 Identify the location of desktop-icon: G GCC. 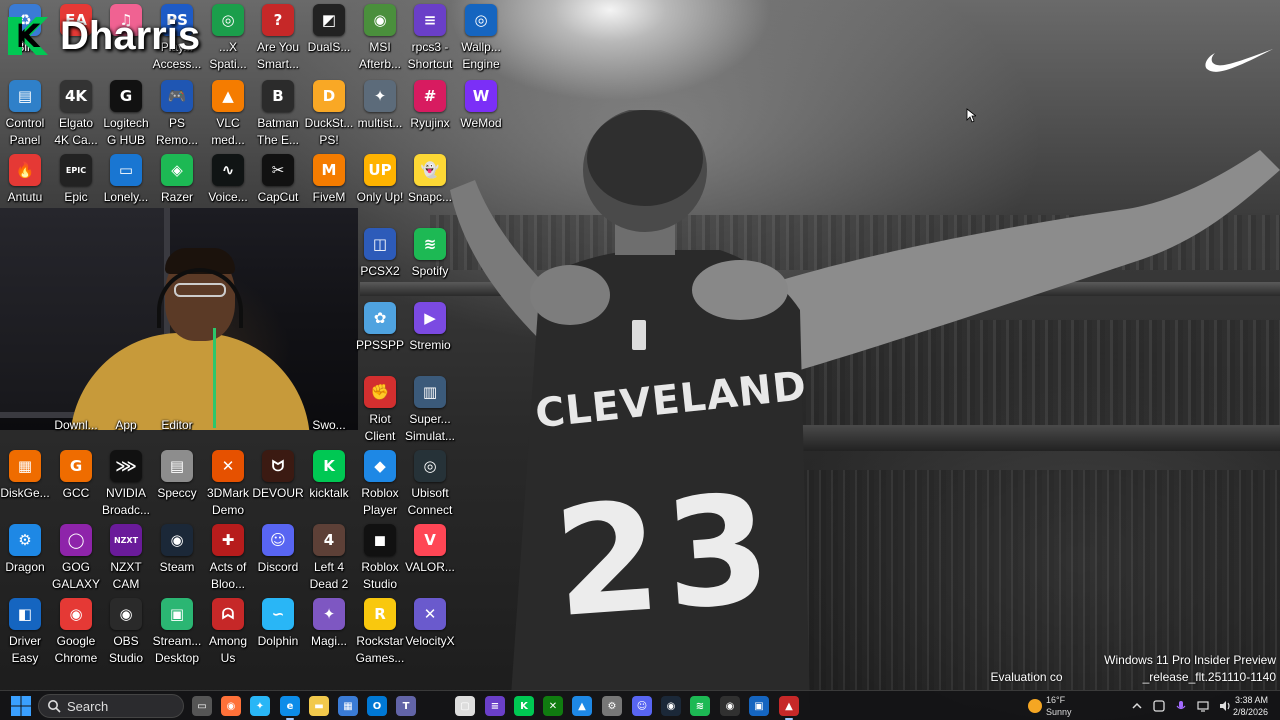
(76, 486).